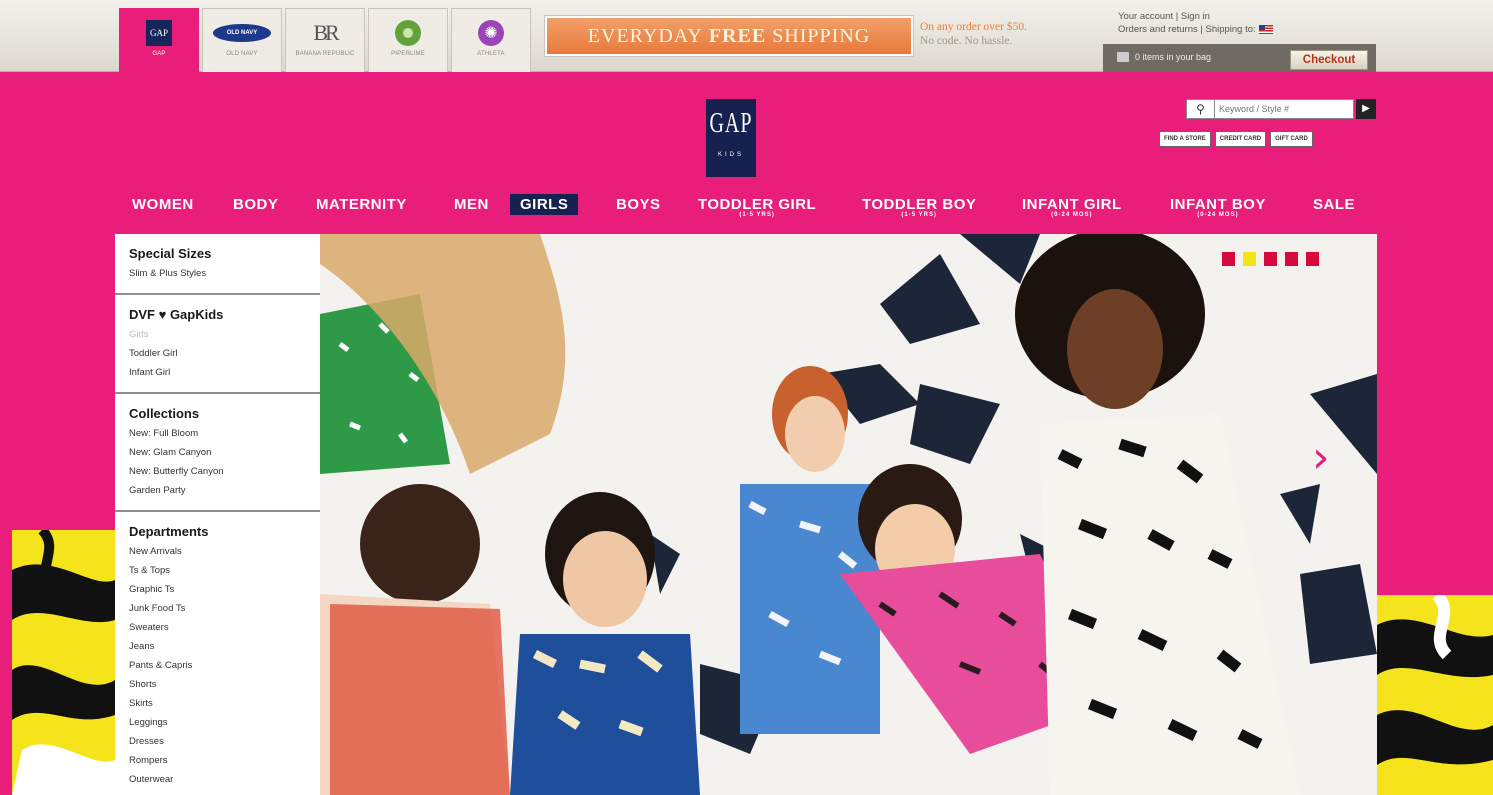 The width and height of the screenshot is (1493, 795). Describe the element at coordinates (1435, 695) in the screenshot. I see `decorative-print-right` at that location.